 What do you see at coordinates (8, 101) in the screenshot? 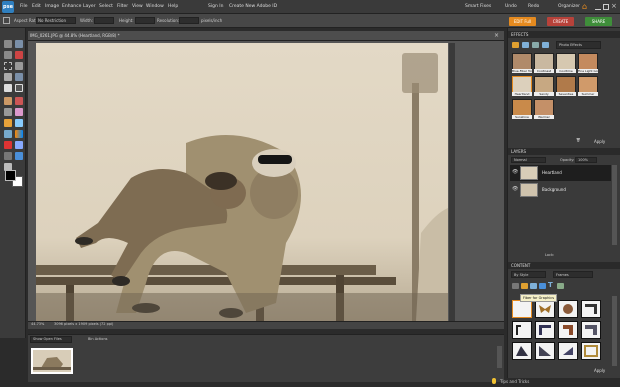
I see `red-eye-tool-icon` at bounding box center [8, 101].